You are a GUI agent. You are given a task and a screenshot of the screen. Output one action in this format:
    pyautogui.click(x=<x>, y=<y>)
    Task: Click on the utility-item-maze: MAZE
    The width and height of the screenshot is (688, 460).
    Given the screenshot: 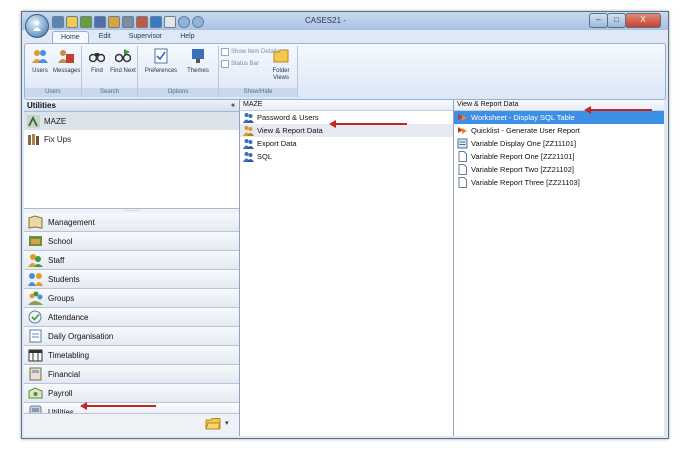 What is the action you would take?
    pyautogui.click(x=131, y=121)
    